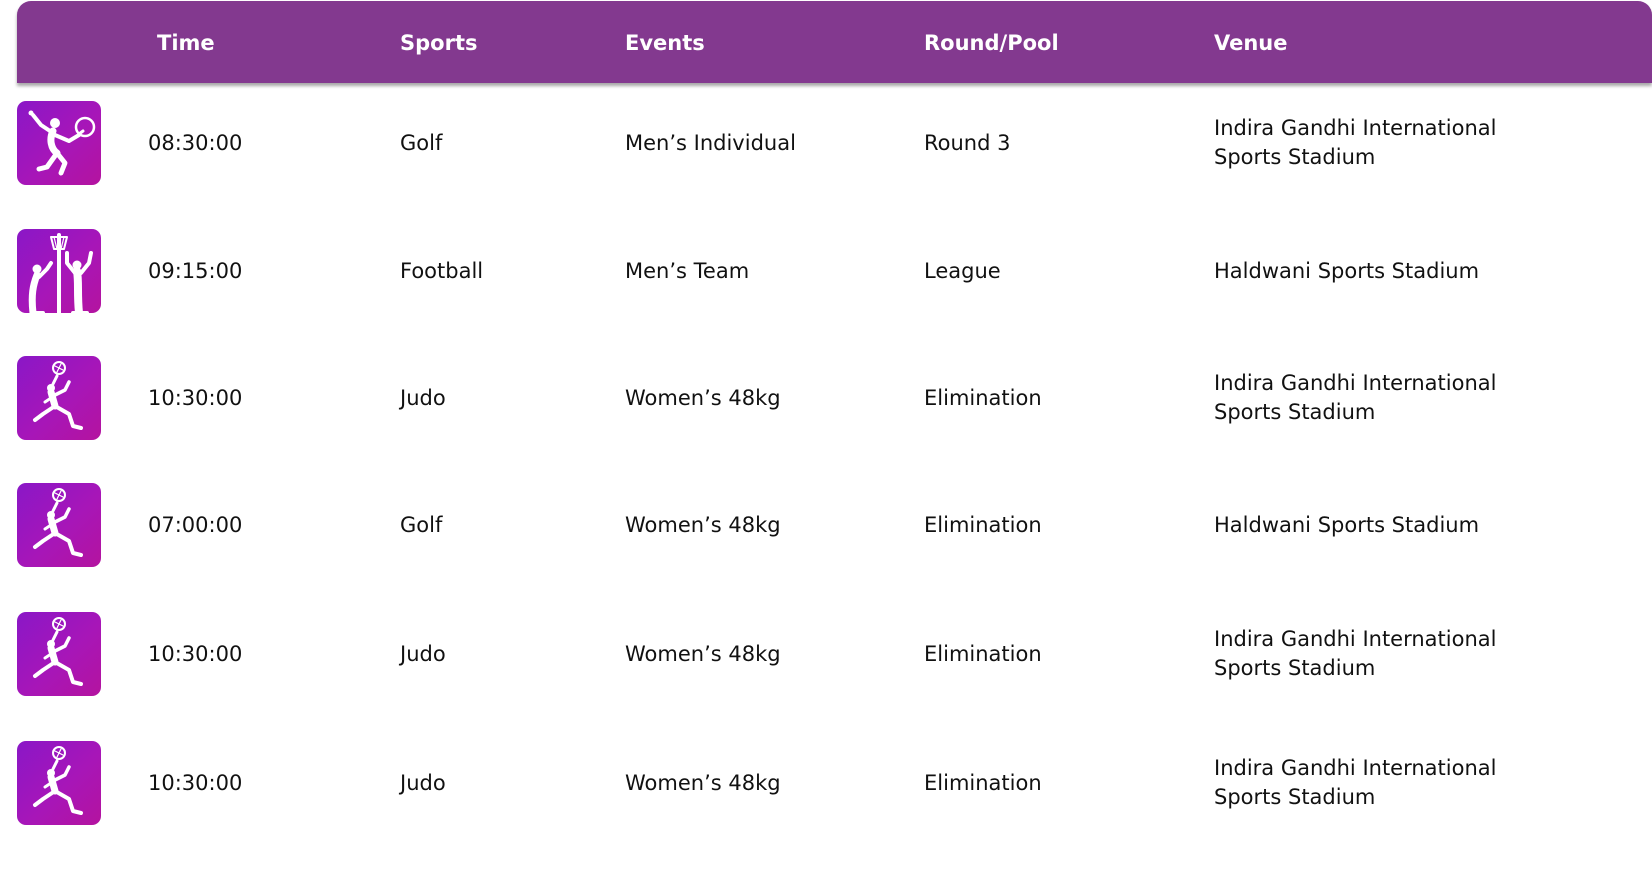  What do you see at coordinates (991, 42) in the screenshot?
I see `header-round: Round/Pool` at bounding box center [991, 42].